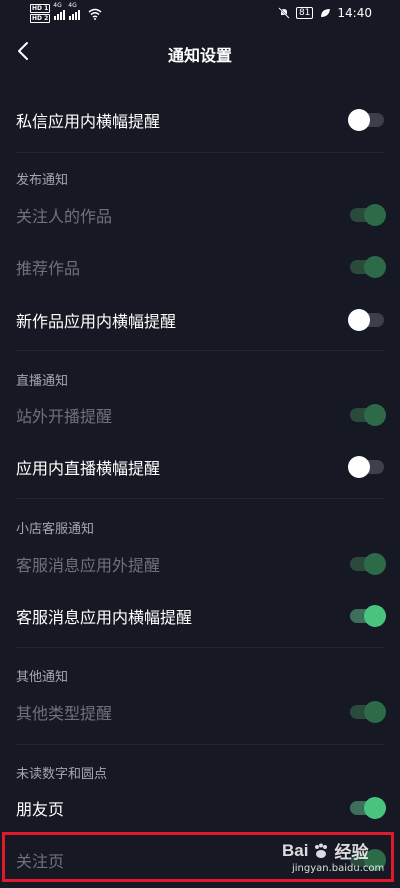  What do you see at coordinates (42, 677) in the screenshot?
I see `section-header-other: 其他通知` at bounding box center [42, 677].